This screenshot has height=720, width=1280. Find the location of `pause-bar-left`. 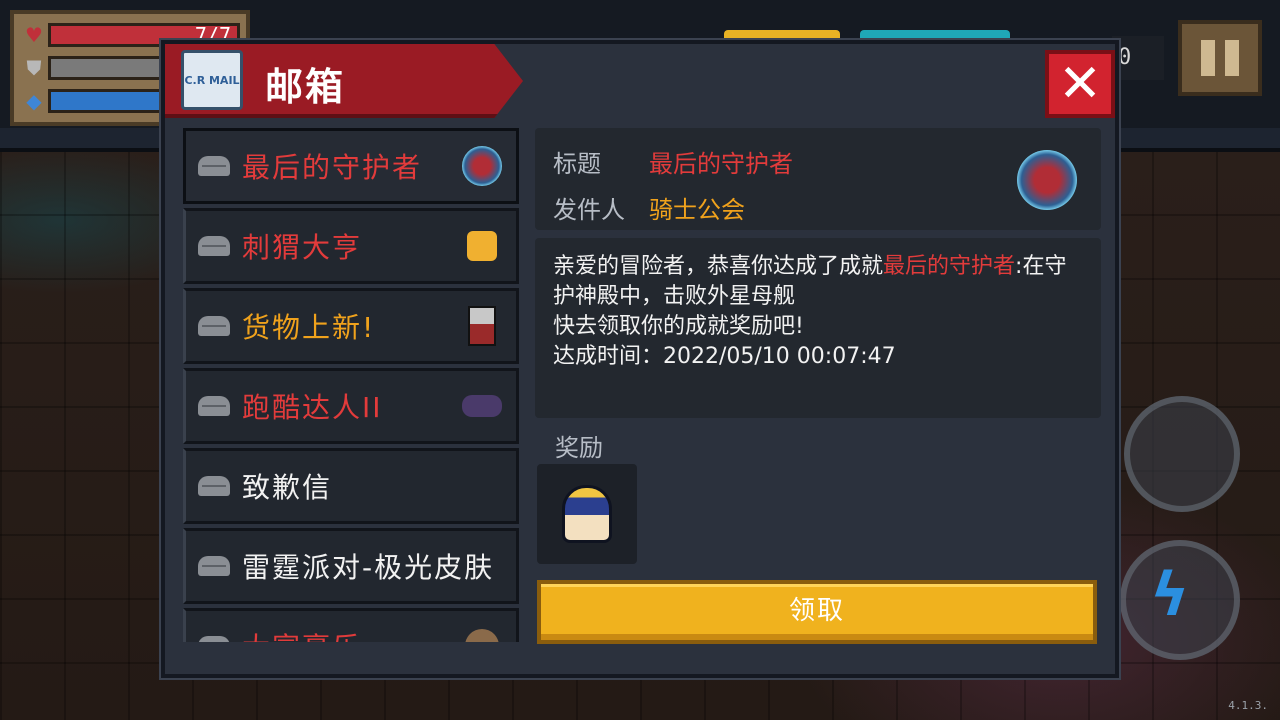

pause-bar-left is located at coordinates (1208, 58).